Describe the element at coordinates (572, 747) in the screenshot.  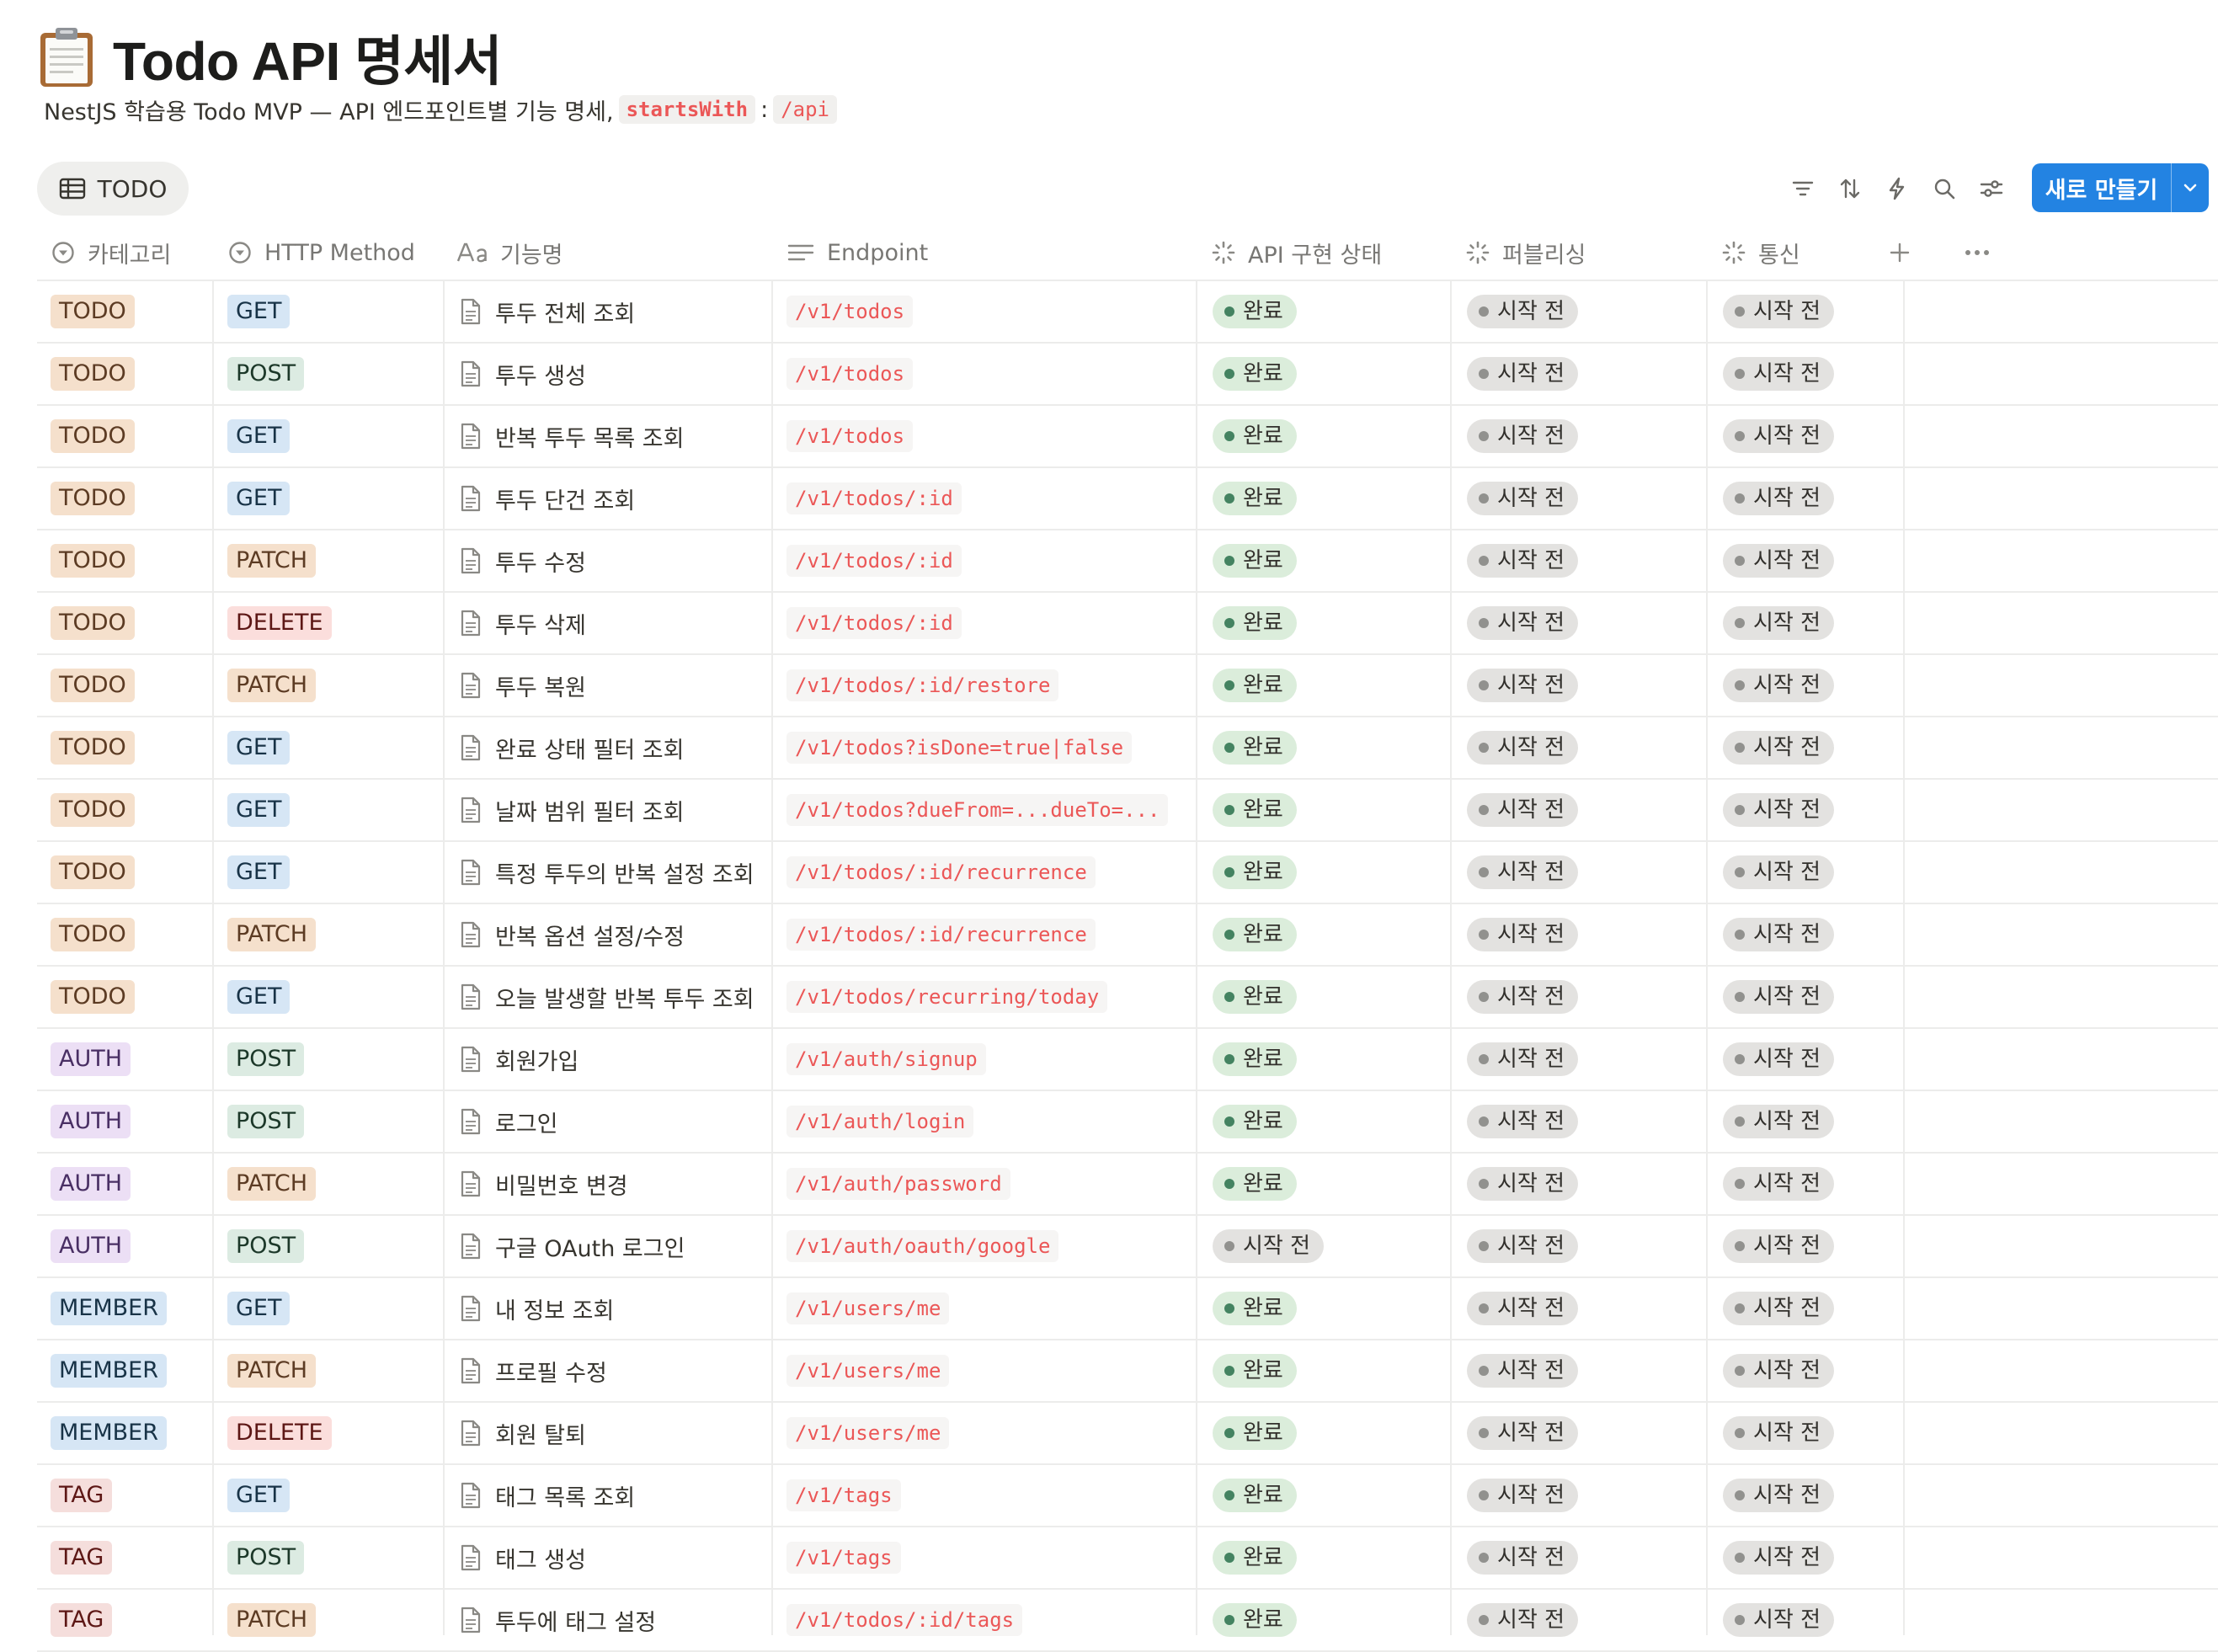
I see `name-cell: 완료 상태 필터 조회` at that location.